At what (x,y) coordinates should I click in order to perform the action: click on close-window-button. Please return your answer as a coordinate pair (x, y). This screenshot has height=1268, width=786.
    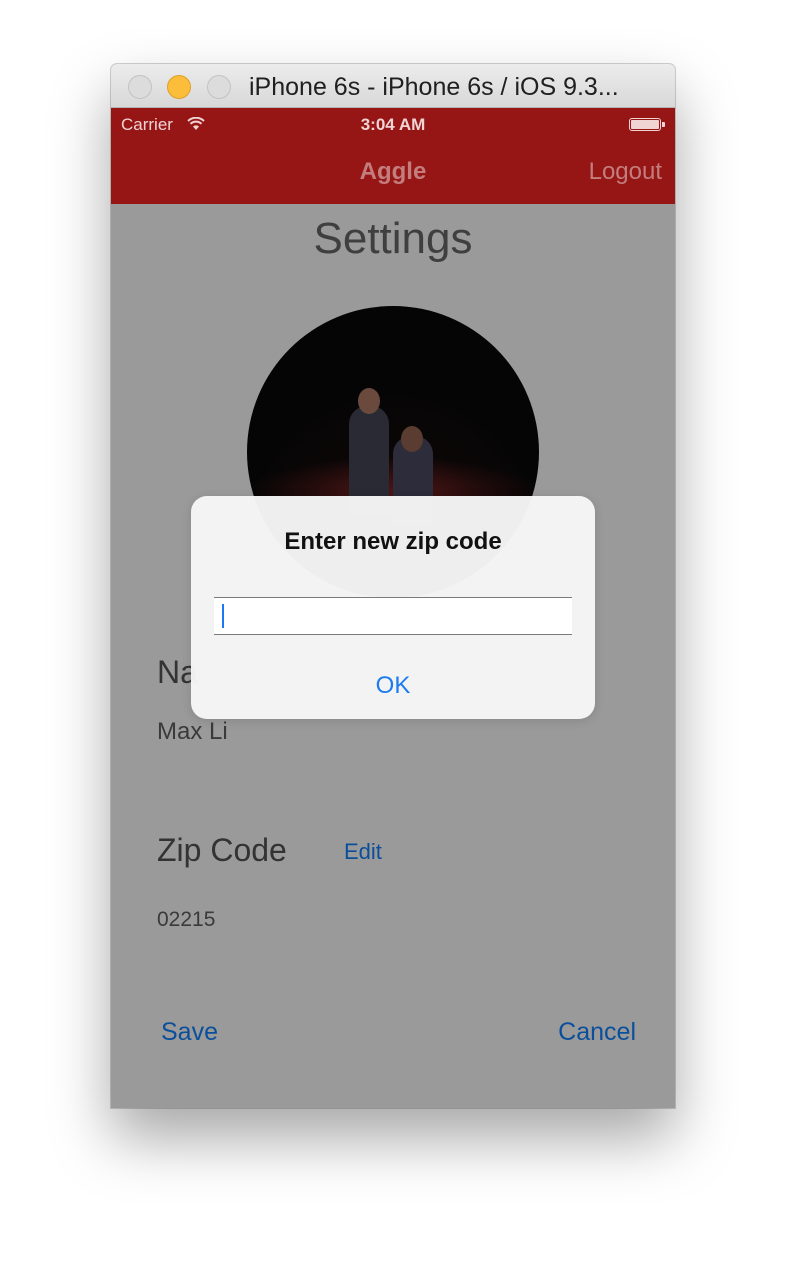
    Looking at the image, I should click on (140, 87).